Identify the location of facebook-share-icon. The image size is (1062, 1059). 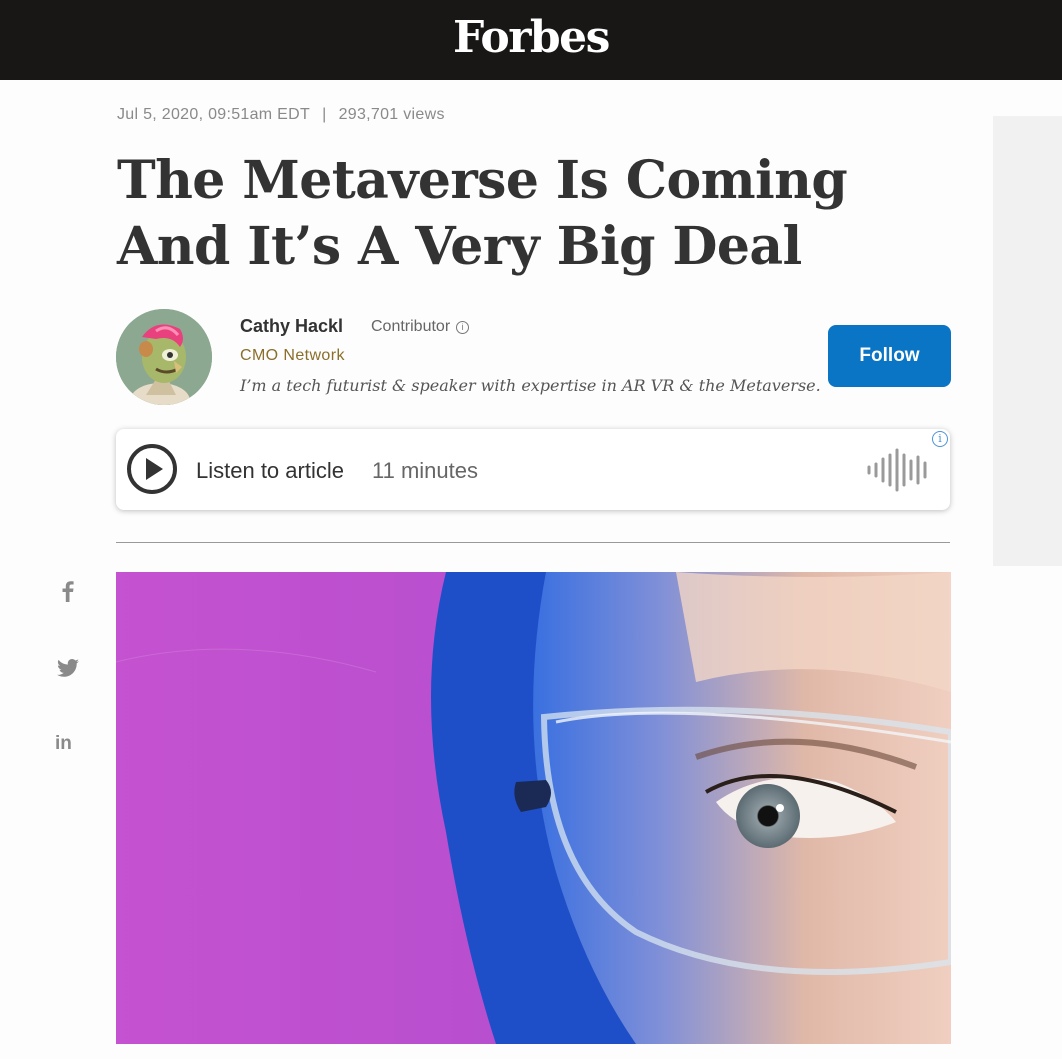
(68, 591).